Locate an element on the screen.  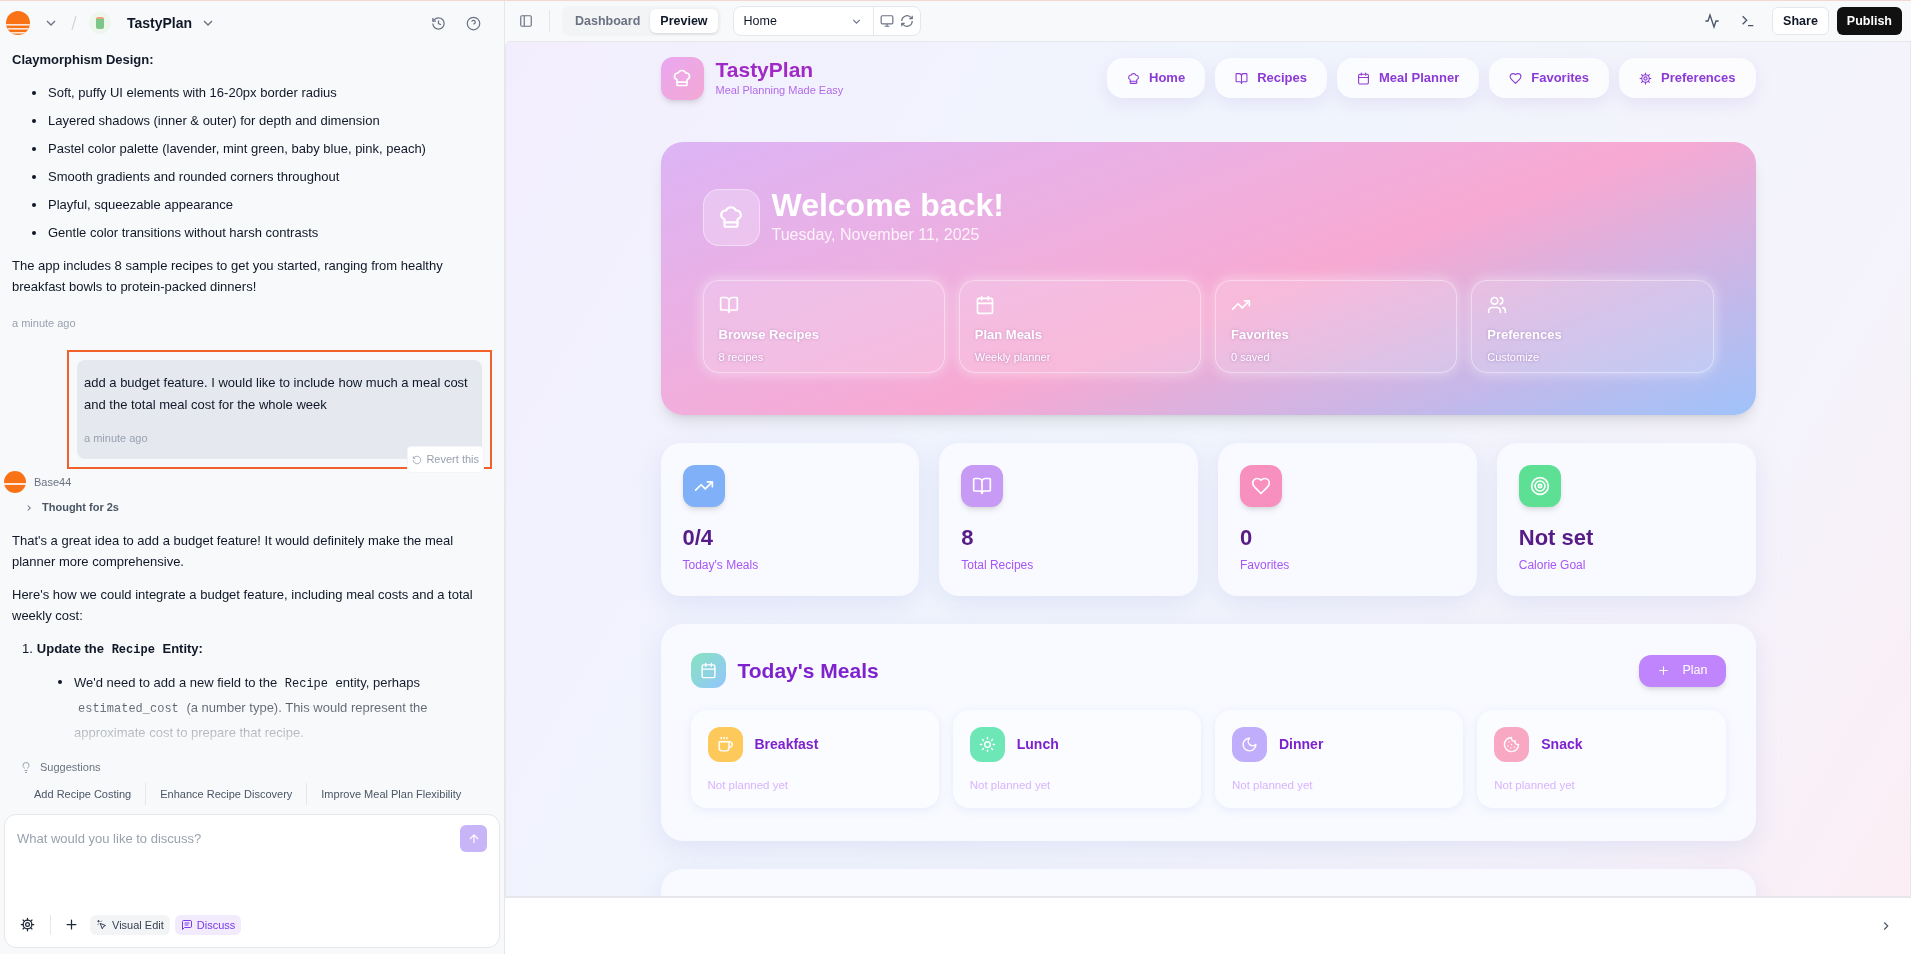
card-subtitle: Customize is located at coordinates (1514, 357).